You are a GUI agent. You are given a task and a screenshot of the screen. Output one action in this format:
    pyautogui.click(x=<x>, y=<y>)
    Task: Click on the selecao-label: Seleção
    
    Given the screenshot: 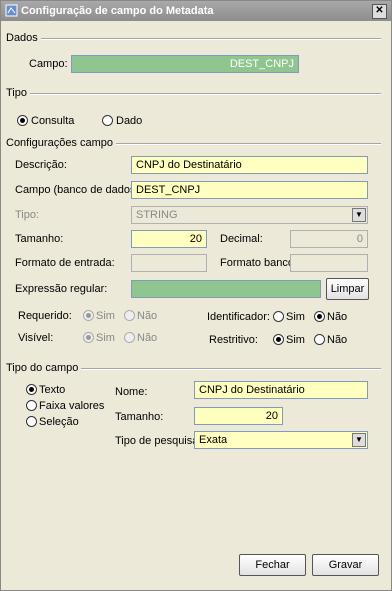 What is the action you would take?
    pyautogui.click(x=59, y=422)
    